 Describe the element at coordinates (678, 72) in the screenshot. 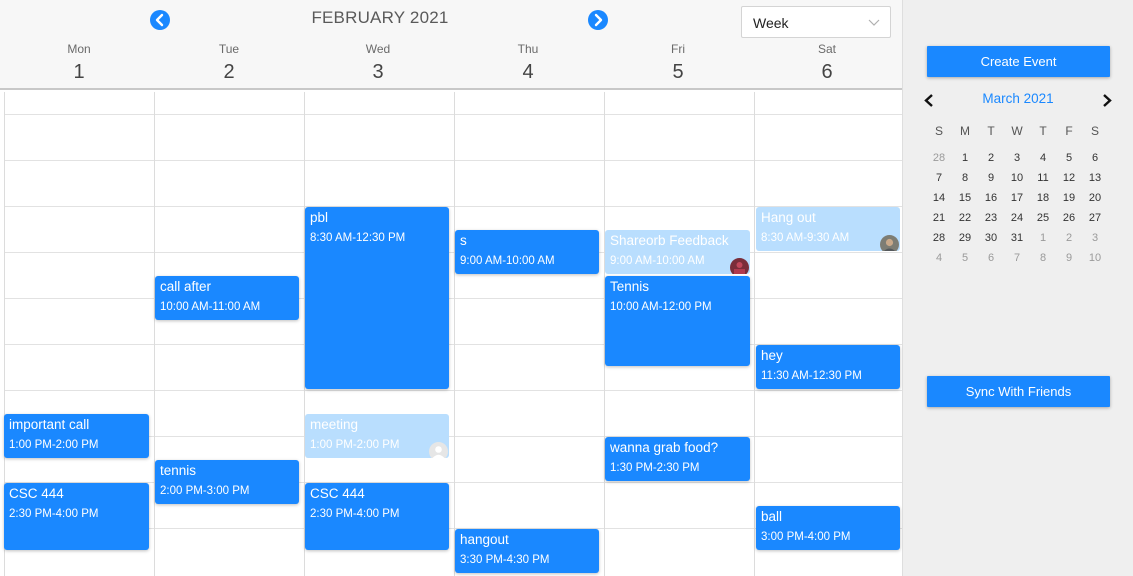

I see `day-date: 5` at that location.